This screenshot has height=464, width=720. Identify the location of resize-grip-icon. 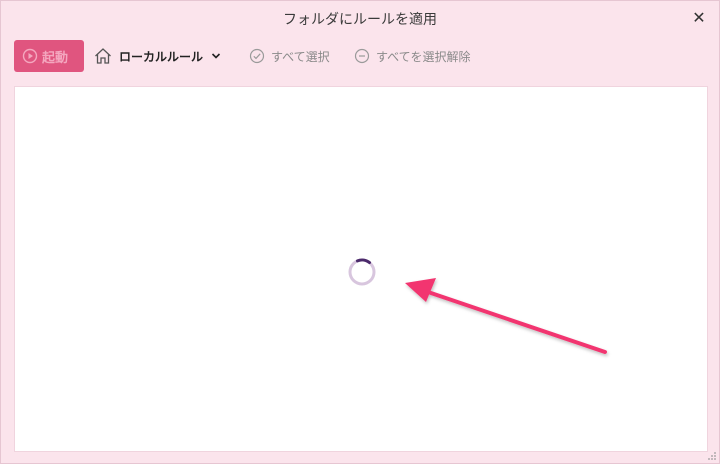
(712, 456).